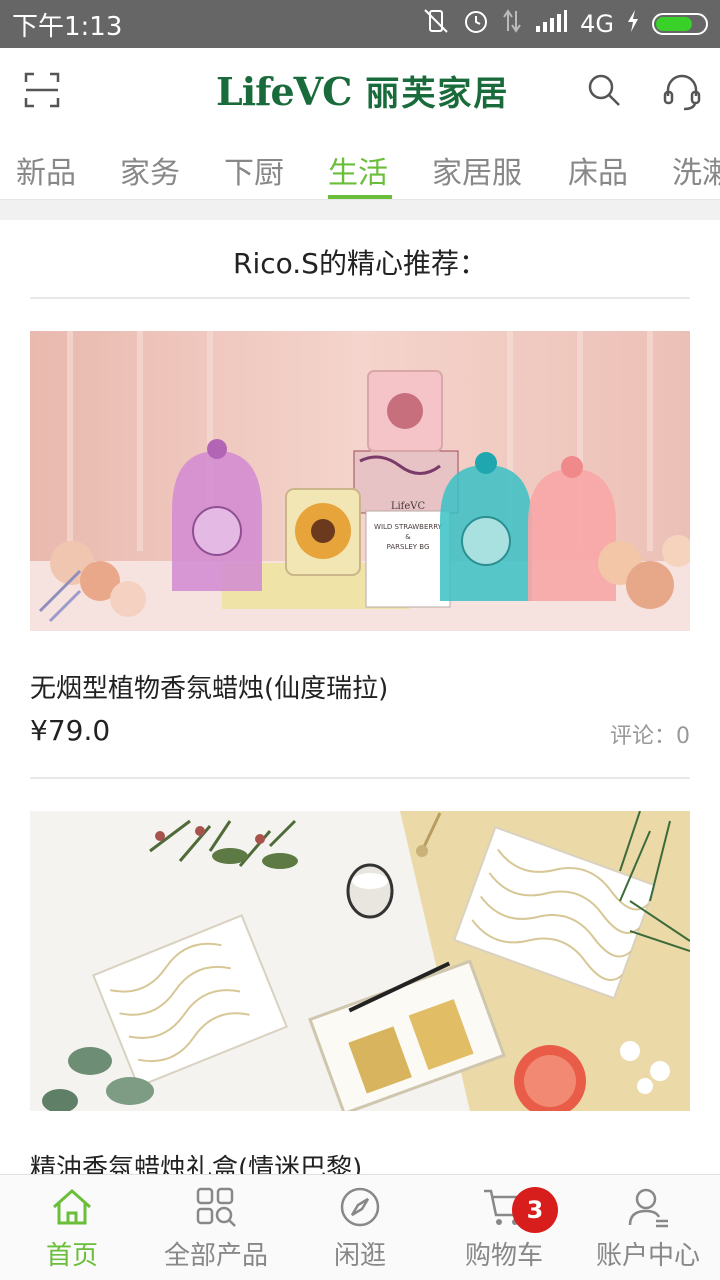 The width and height of the screenshot is (720, 1280). What do you see at coordinates (360, 263) in the screenshot?
I see `section-title: Rico.S的精心推荐：` at bounding box center [360, 263].